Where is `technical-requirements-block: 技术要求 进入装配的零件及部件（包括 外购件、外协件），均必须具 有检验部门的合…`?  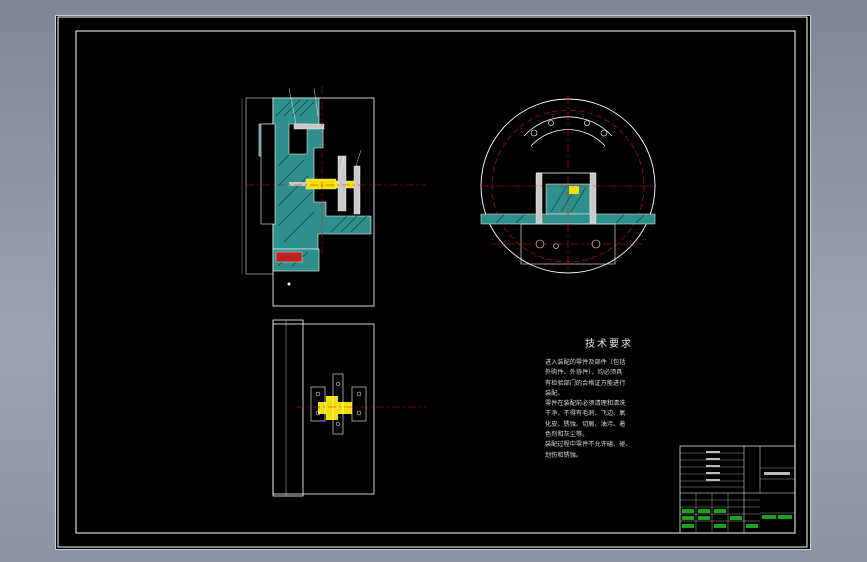
technical-requirements-block: 技术要求 进入装配的零件及部件（包括 外购件、外协件），均必须具 有检验部门的合… is located at coordinates (600, 398).